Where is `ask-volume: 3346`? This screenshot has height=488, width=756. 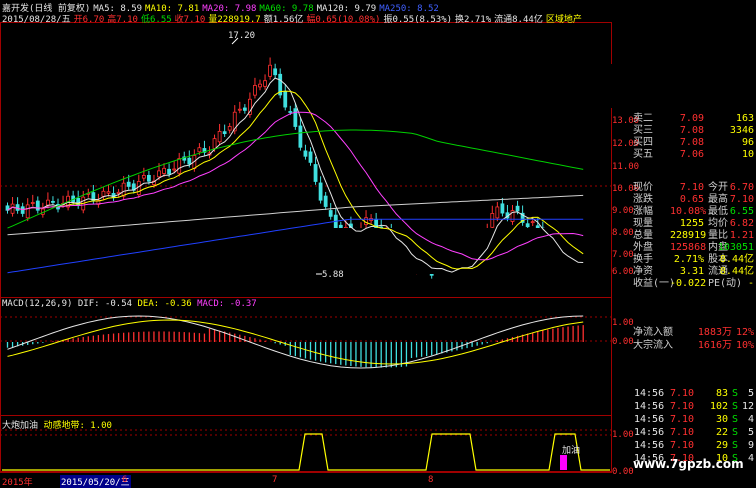
ask-volume: 3346 is located at coordinates (741, 130).